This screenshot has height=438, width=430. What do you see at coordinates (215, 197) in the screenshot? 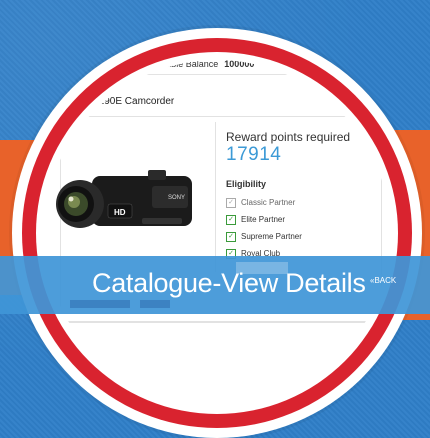
I see `panel-divider` at bounding box center [215, 197].